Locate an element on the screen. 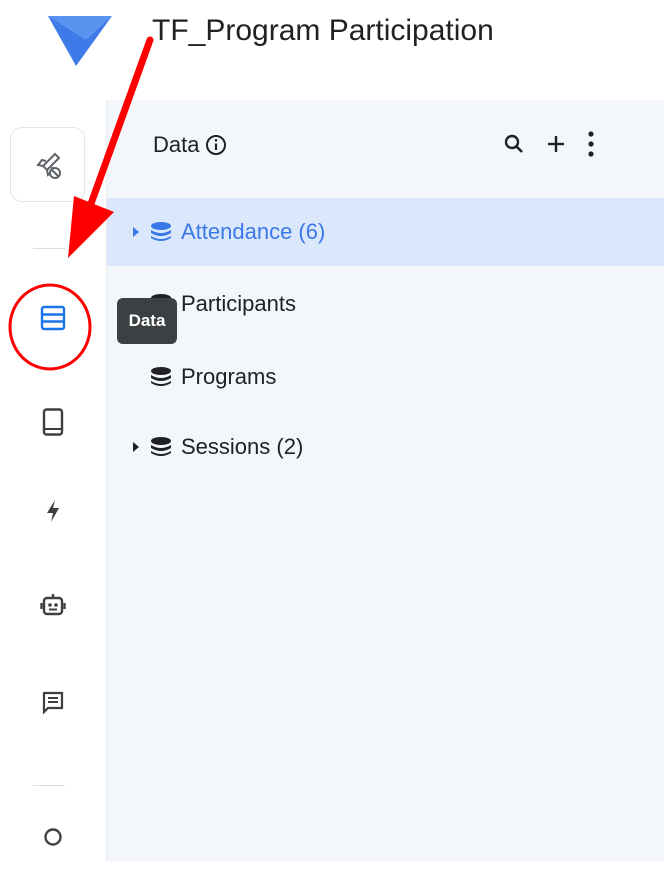  launch-button is located at coordinates (47, 164).